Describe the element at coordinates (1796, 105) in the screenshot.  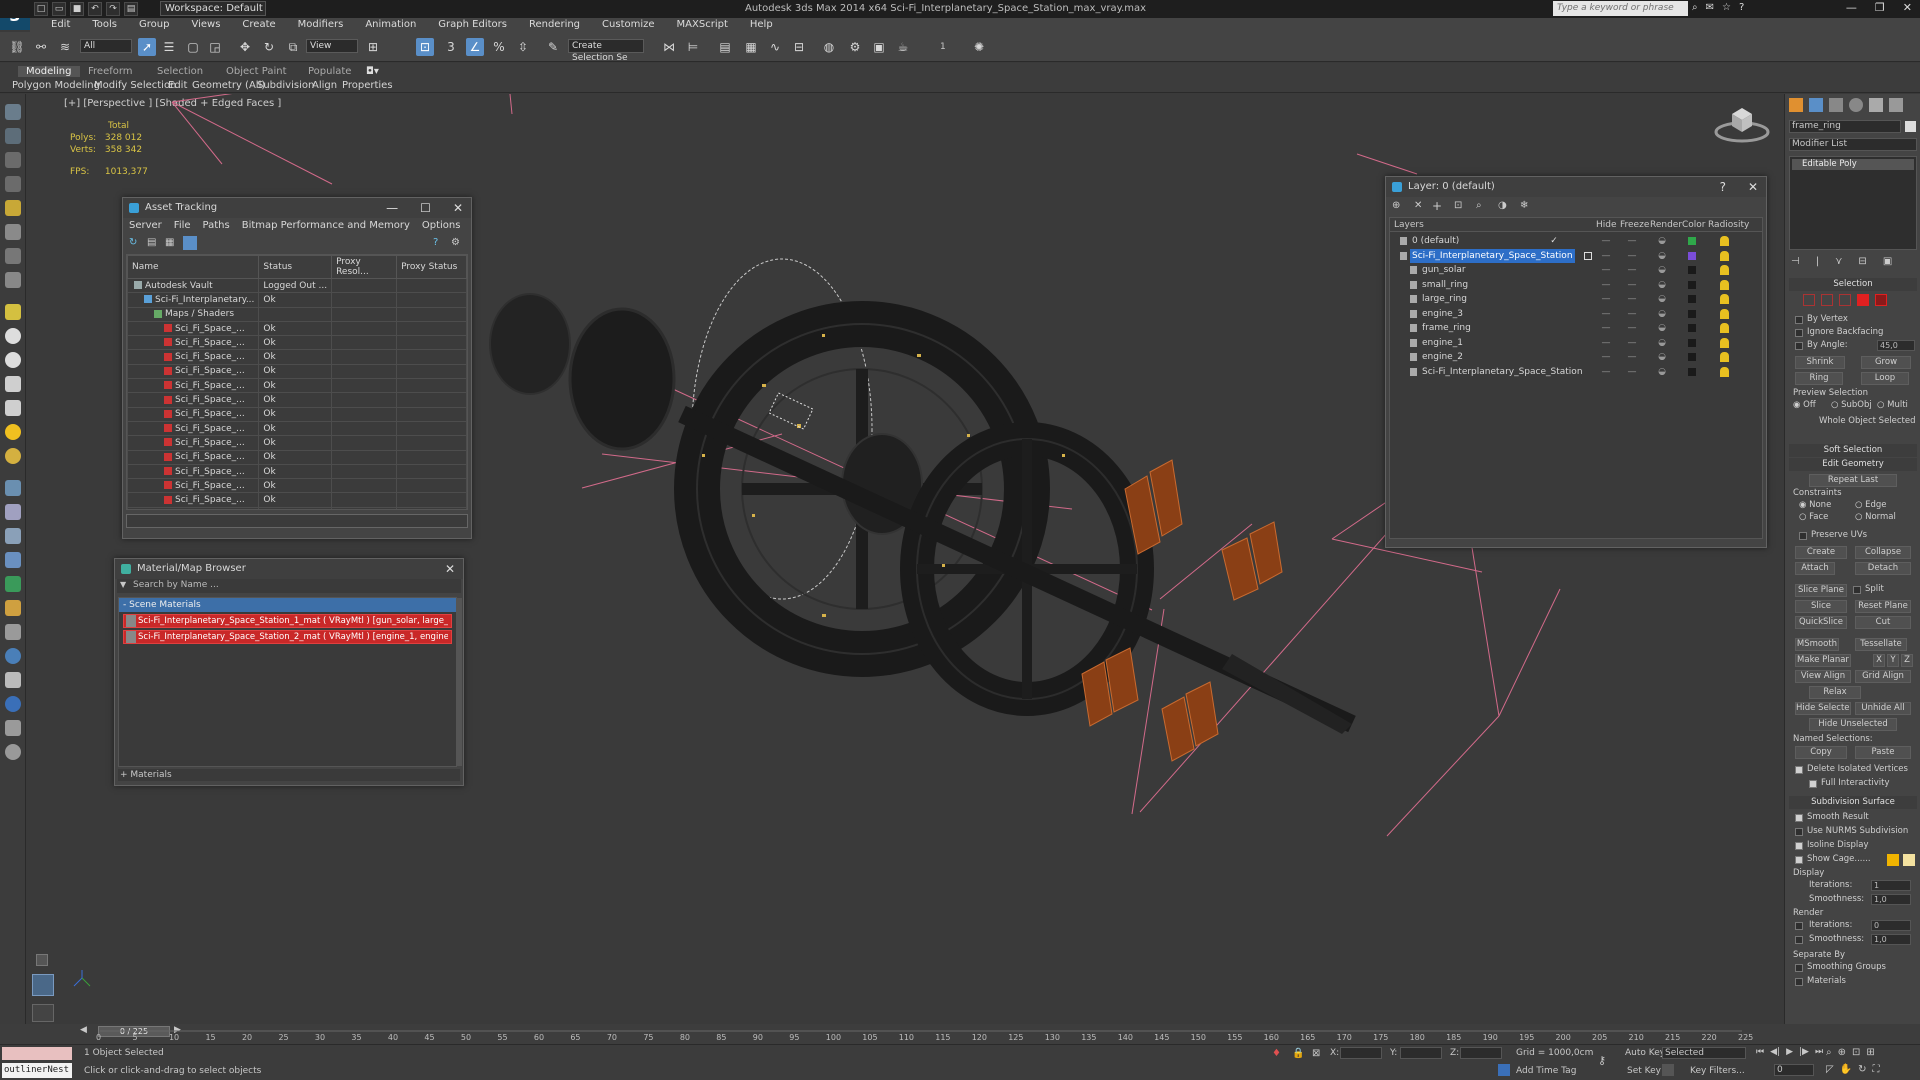
I see `create-tab-icon` at that location.